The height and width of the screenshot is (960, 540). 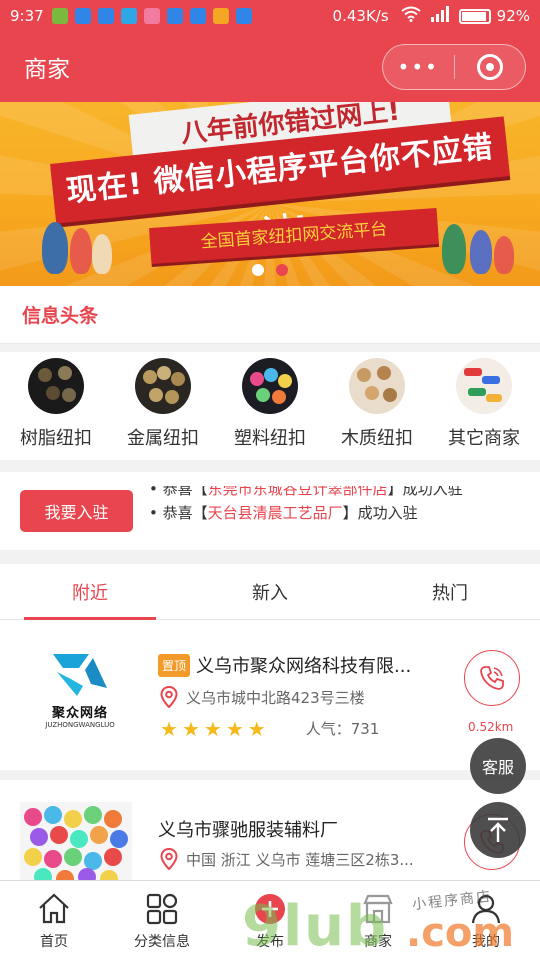 I want to click on publish-icon, so click(x=270, y=909).